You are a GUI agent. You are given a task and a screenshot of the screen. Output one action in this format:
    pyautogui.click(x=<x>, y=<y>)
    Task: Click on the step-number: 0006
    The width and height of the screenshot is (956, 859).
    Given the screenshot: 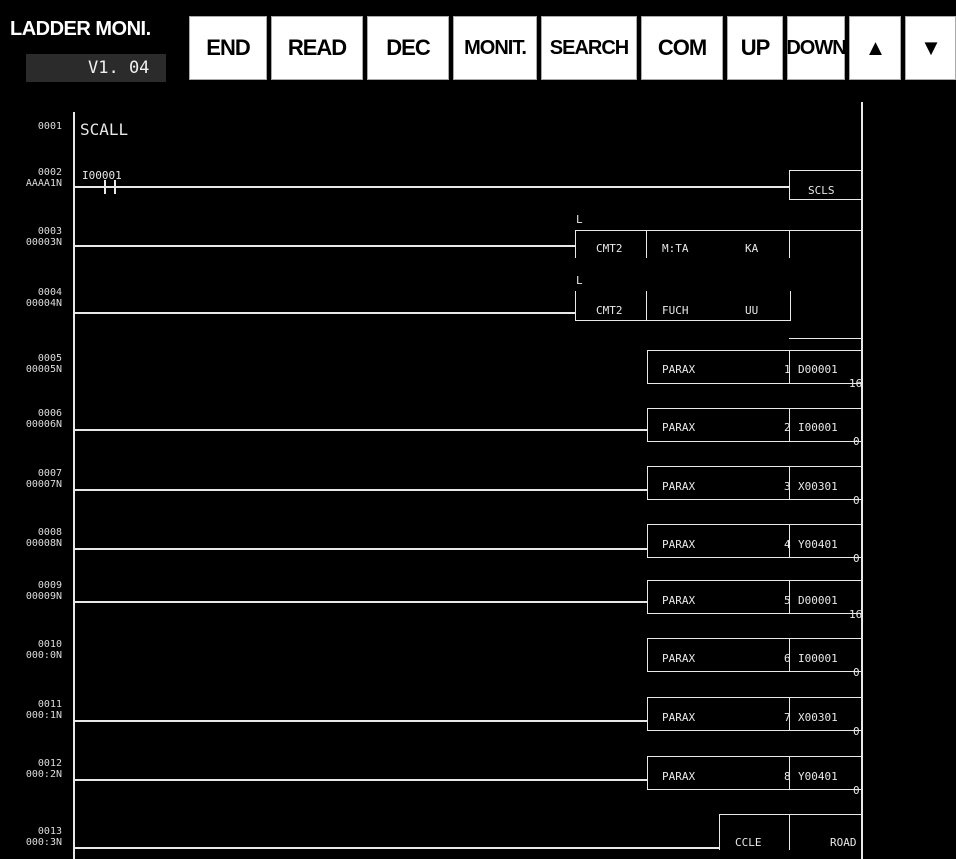 What is the action you would take?
    pyautogui.click(x=49, y=413)
    